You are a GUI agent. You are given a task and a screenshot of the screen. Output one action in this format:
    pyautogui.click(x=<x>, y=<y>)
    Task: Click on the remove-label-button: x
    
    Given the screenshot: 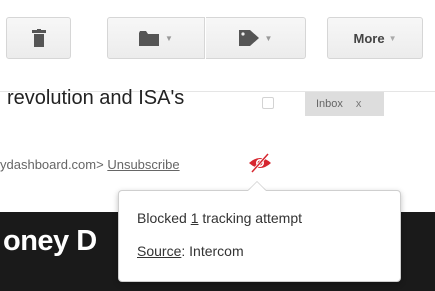 What is the action you would take?
    pyautogui.click(x=359, y=104)
    